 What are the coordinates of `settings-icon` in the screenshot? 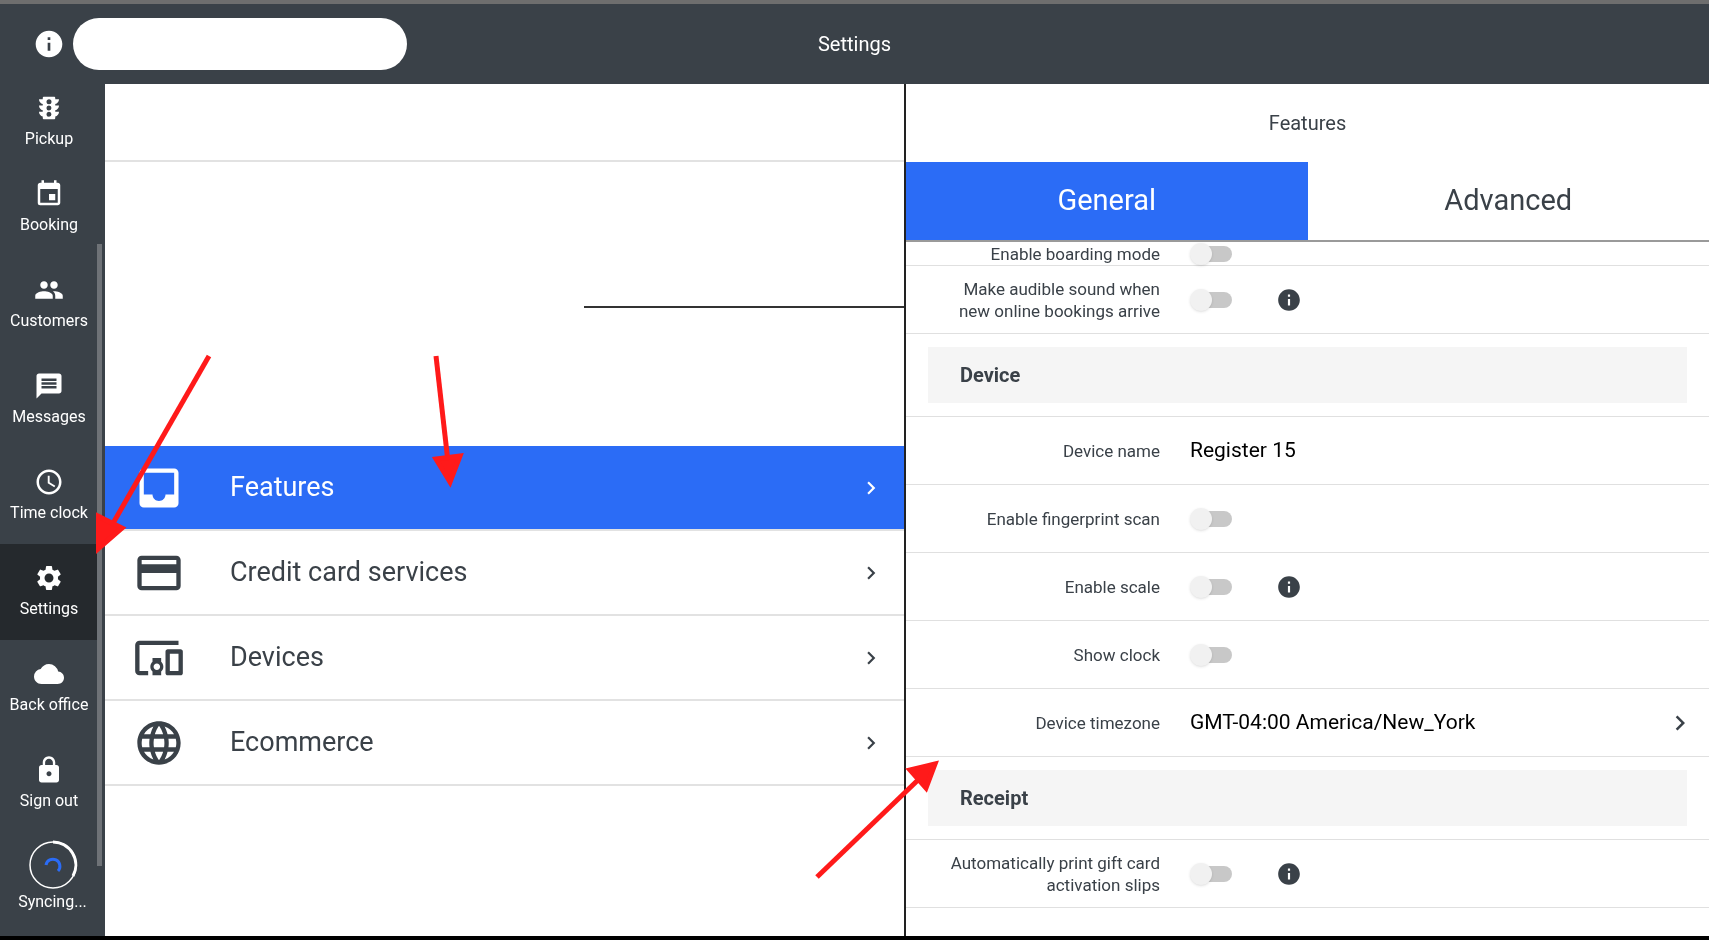 It's located at (49, 578).